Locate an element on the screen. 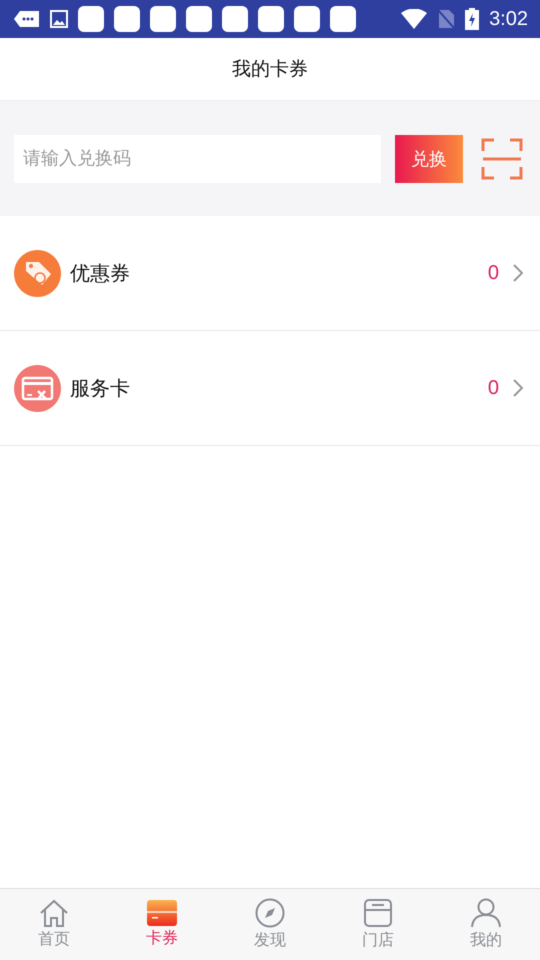  tab-item: 我的 is located at coordinates (486, 924).